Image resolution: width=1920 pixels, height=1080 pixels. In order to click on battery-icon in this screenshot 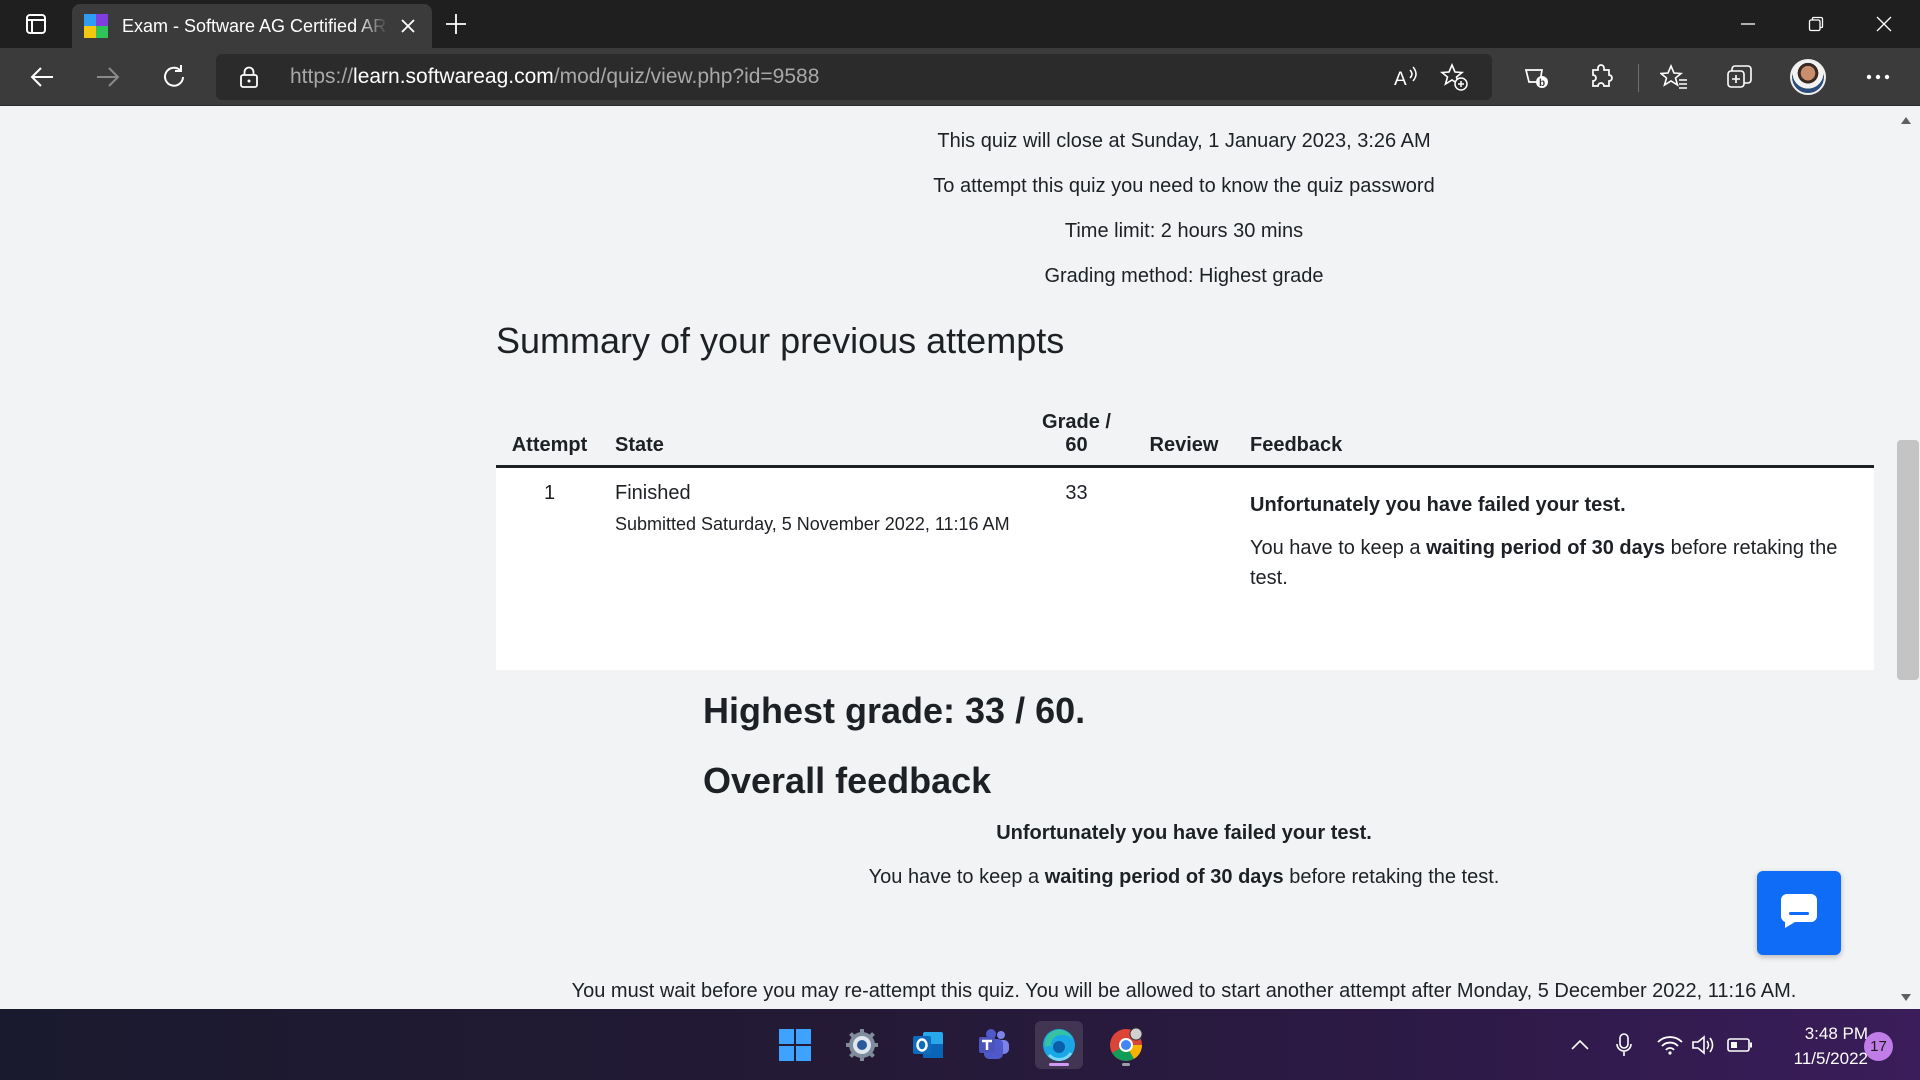, I will do `click(1740, 1045)`.